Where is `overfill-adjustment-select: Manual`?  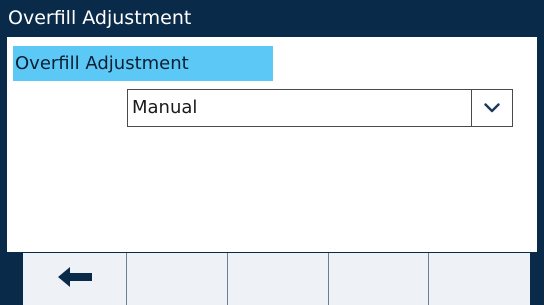
overfill-adjustment-select: Manual is located at coordinates (320, 108).